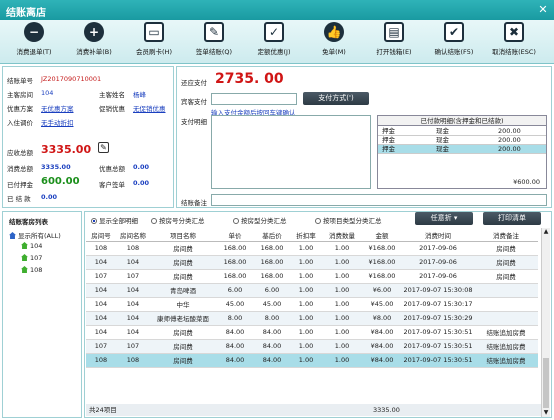  I want to click on filter-radio-0: 显示全部明细, so click(114, 220).